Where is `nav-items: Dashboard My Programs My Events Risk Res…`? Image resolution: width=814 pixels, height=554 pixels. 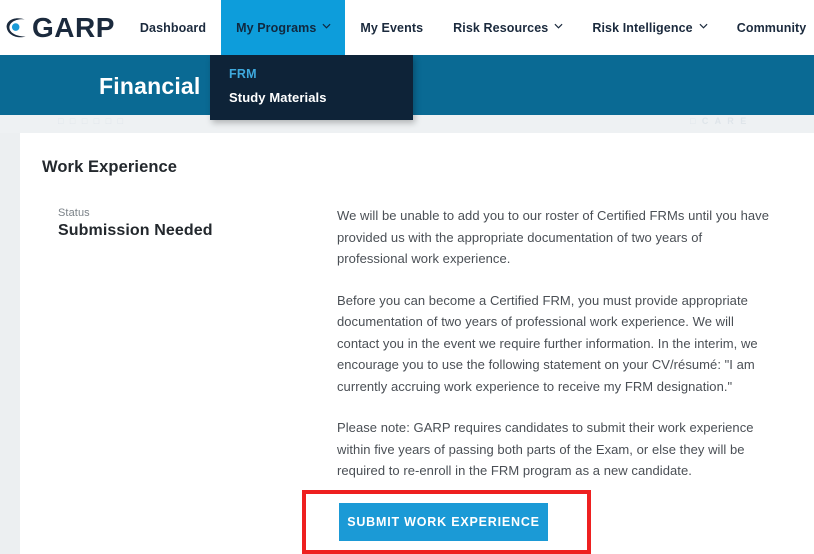 nav-items: Dashboard My Programs My Events Risk Res… is located at coordinates (469, 27).